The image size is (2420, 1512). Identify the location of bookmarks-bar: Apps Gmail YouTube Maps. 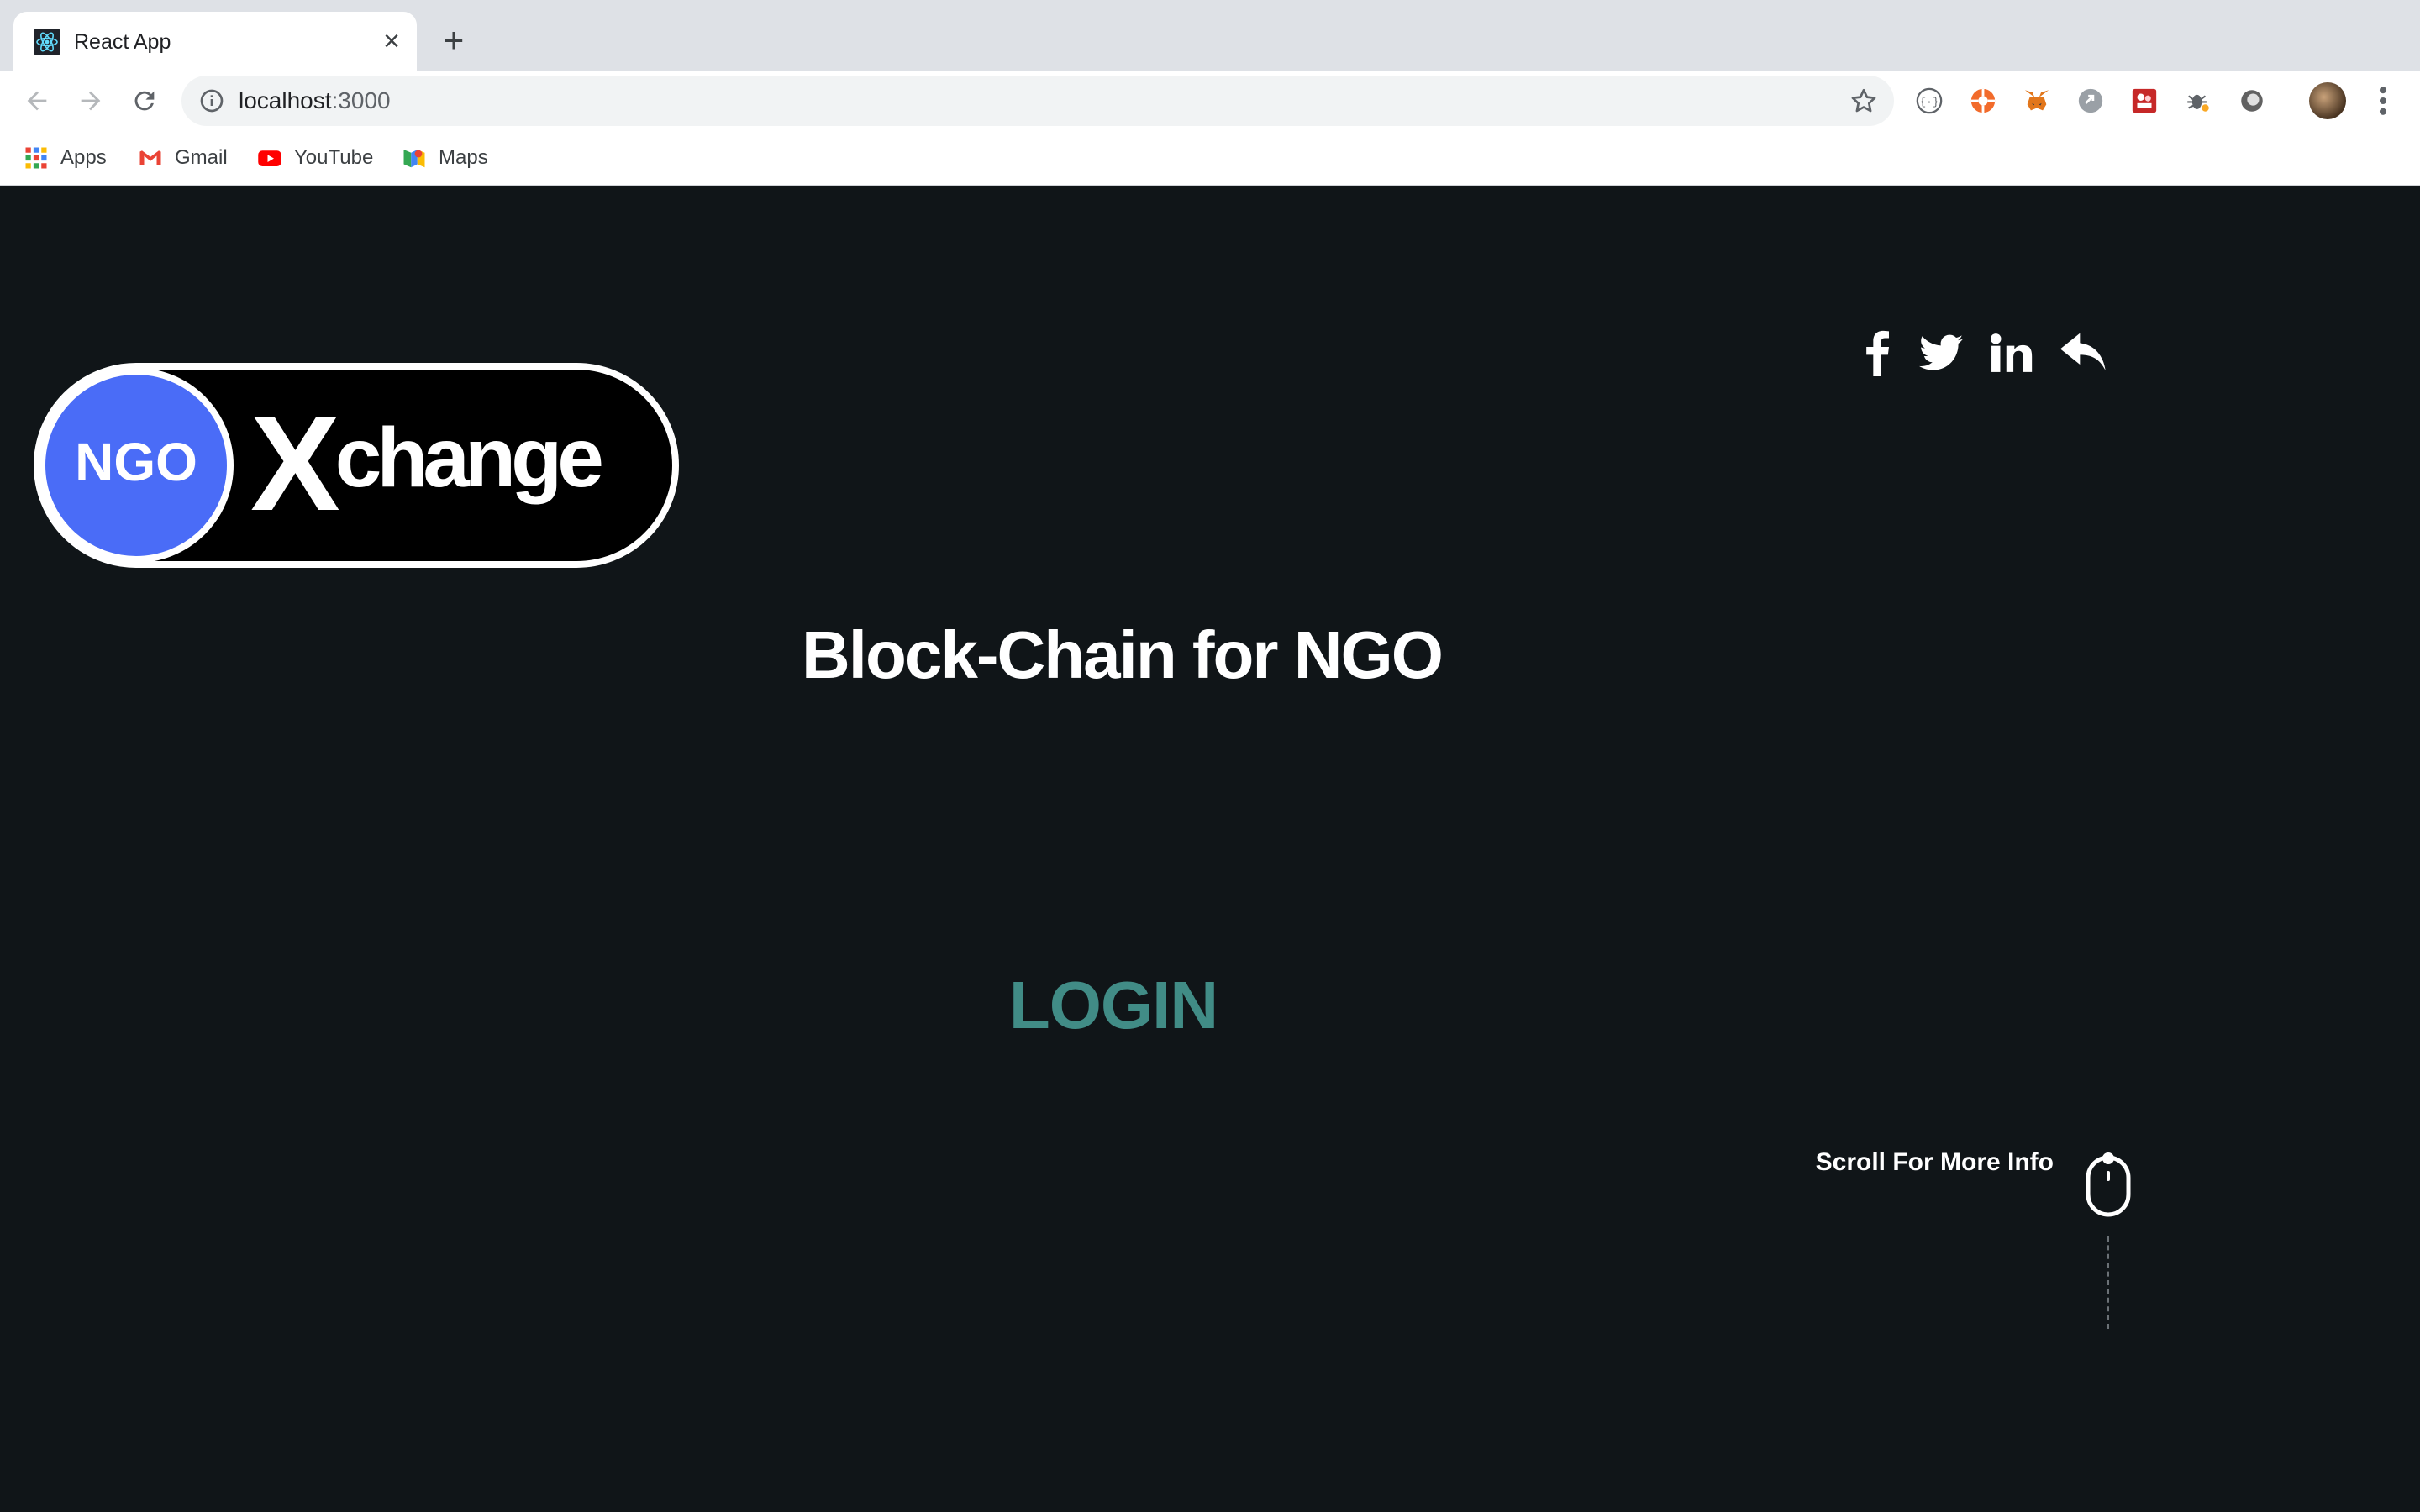
(1210, 158).